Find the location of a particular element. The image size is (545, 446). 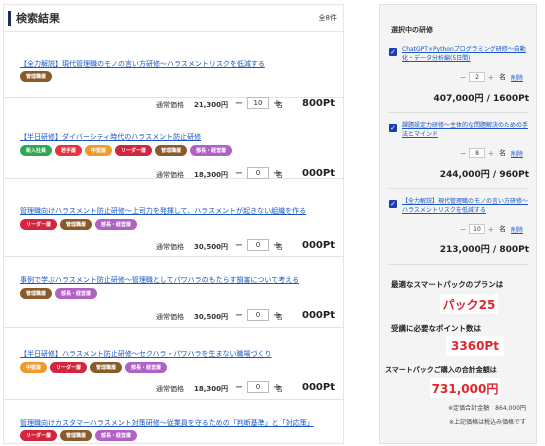

selected-points: 800Pt is located at coordinates (514, 250).